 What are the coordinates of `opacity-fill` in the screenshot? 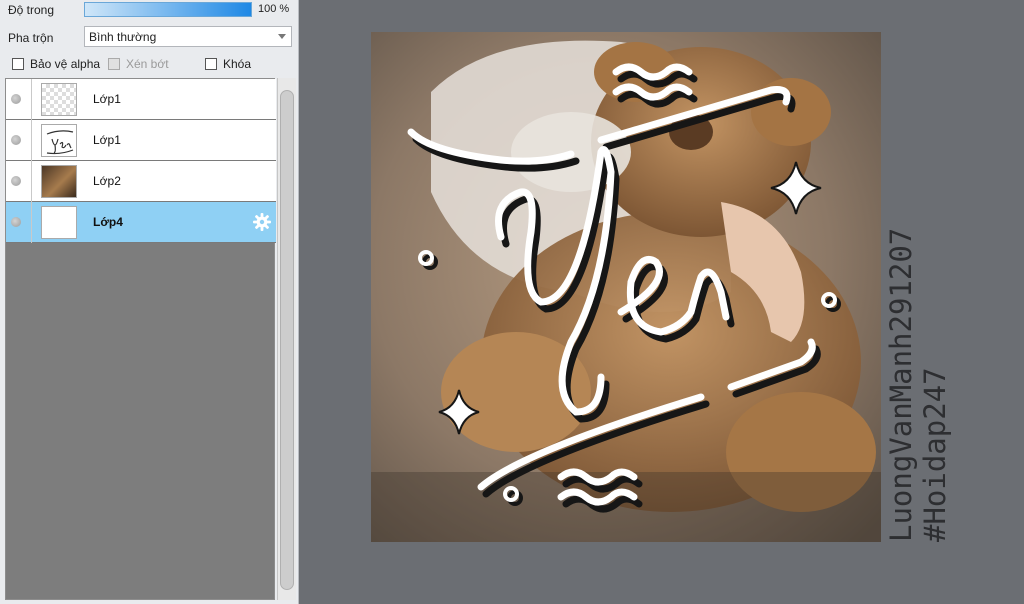 It's located at (168, 9).